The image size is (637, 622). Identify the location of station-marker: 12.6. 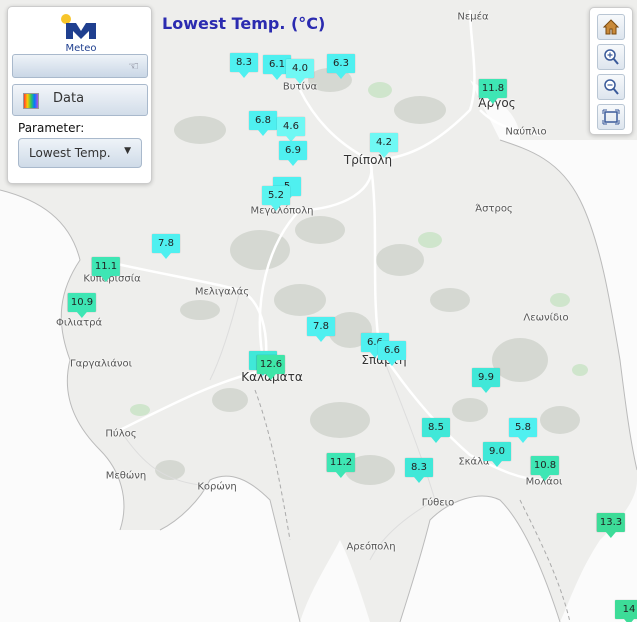
(271, 367).